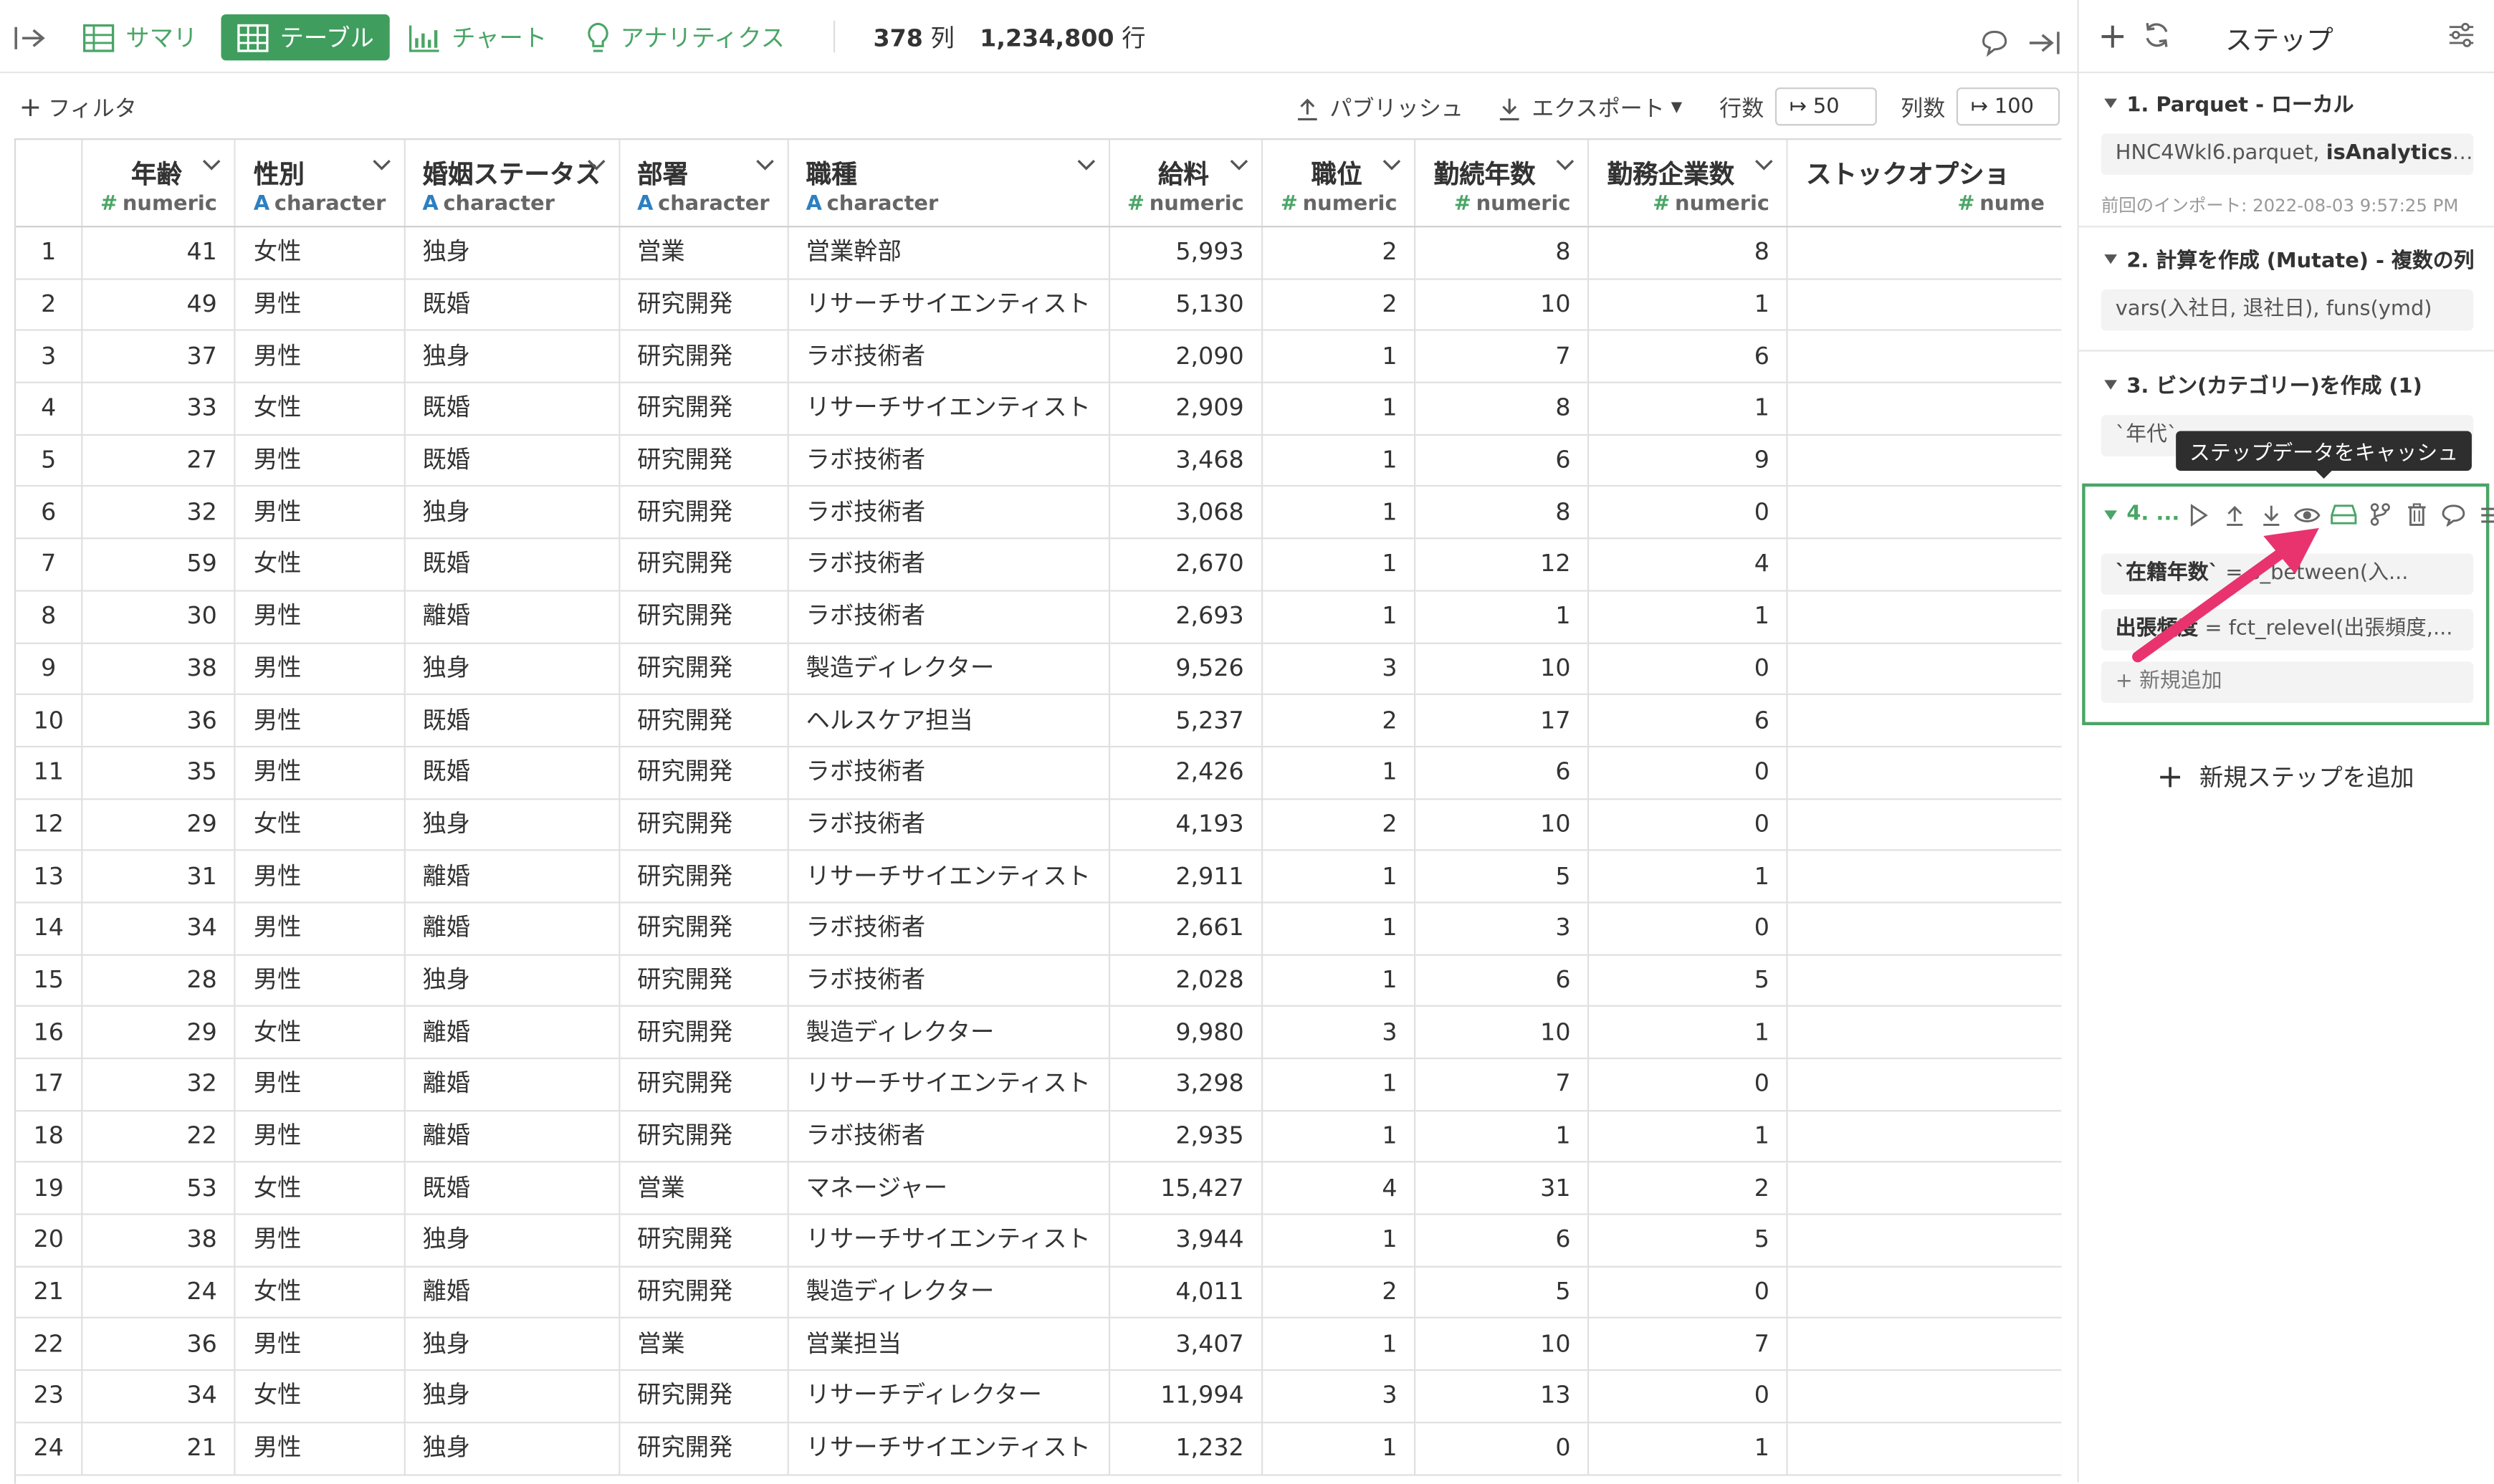  I want to click on table-row: 3 37 男性 独身 研究開発 ラボ技術者 2,090 1 7 6, so click(1039, 357).